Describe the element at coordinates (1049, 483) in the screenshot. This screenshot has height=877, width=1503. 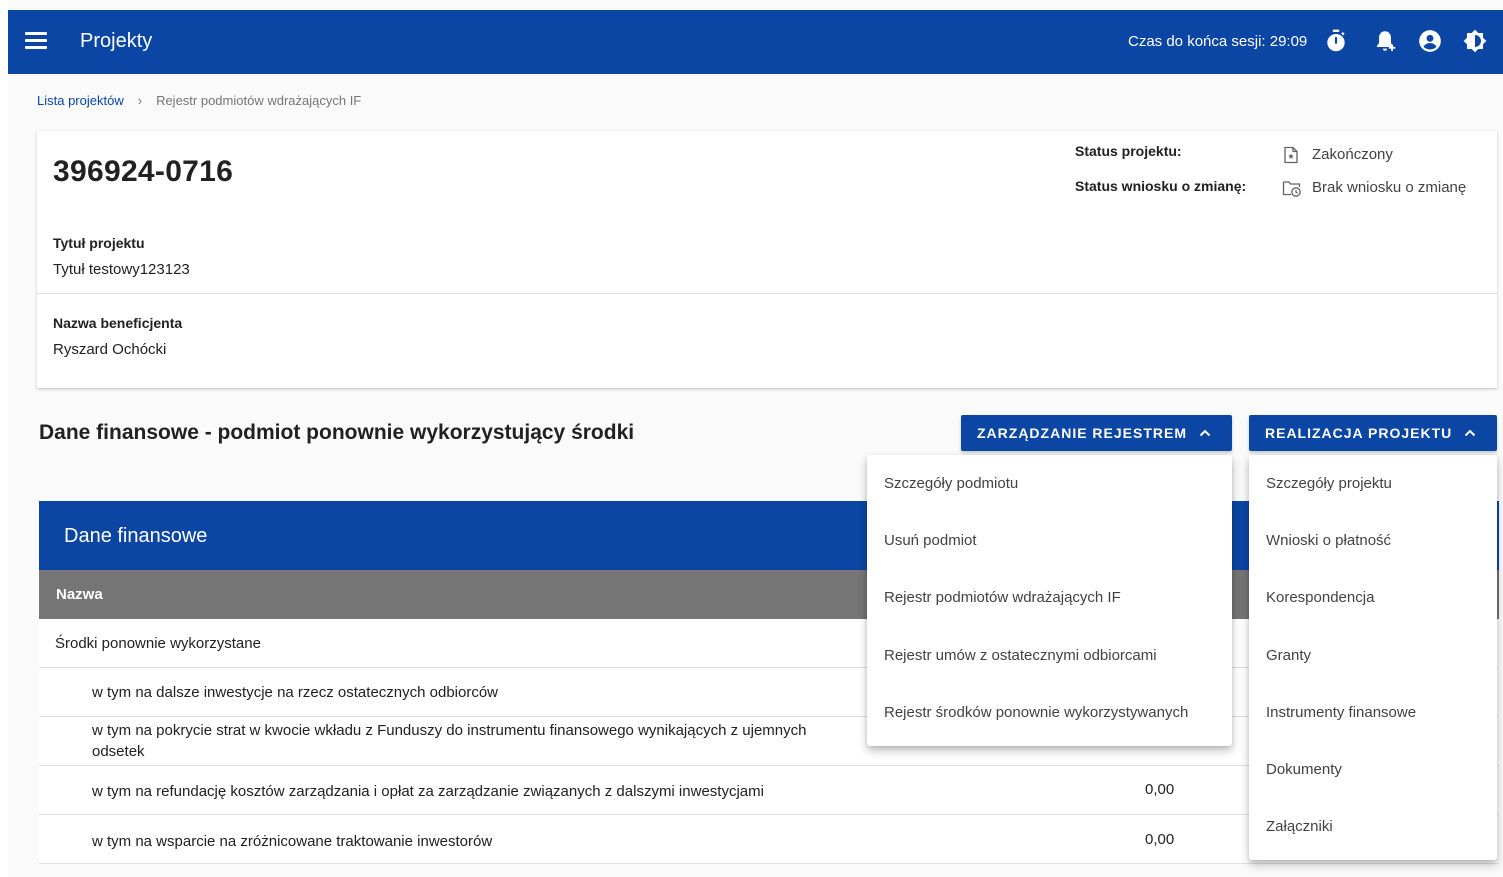
I see `menu-item-entity-details: Szczegóły podmiotu` at that location.